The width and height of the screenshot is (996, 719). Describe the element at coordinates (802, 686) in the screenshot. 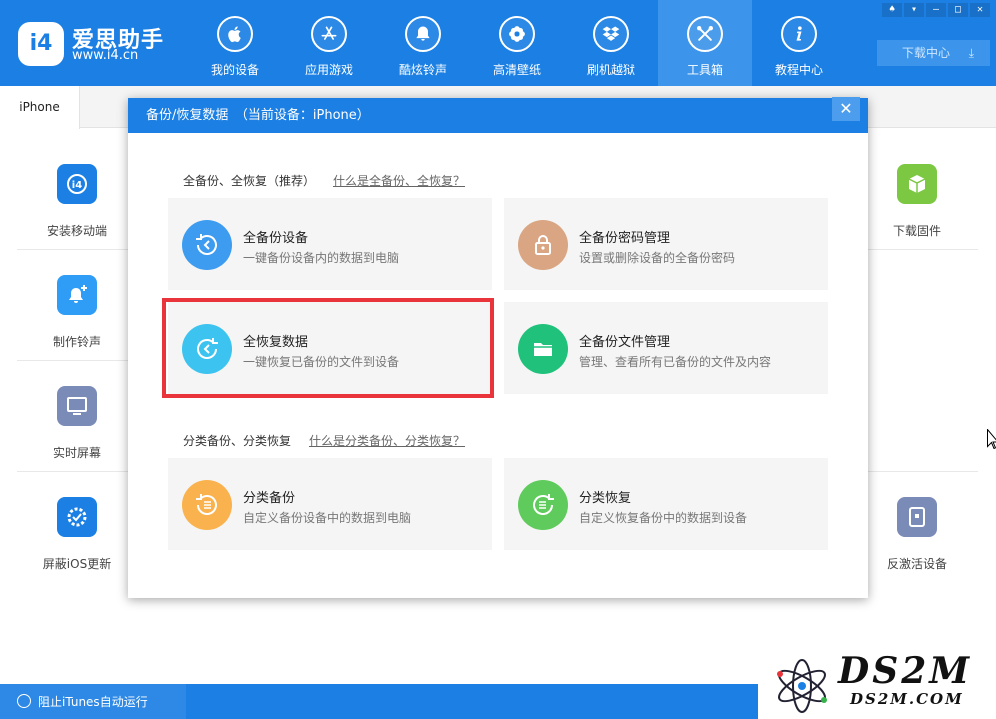

I see `atom-logo-icon` at that location.